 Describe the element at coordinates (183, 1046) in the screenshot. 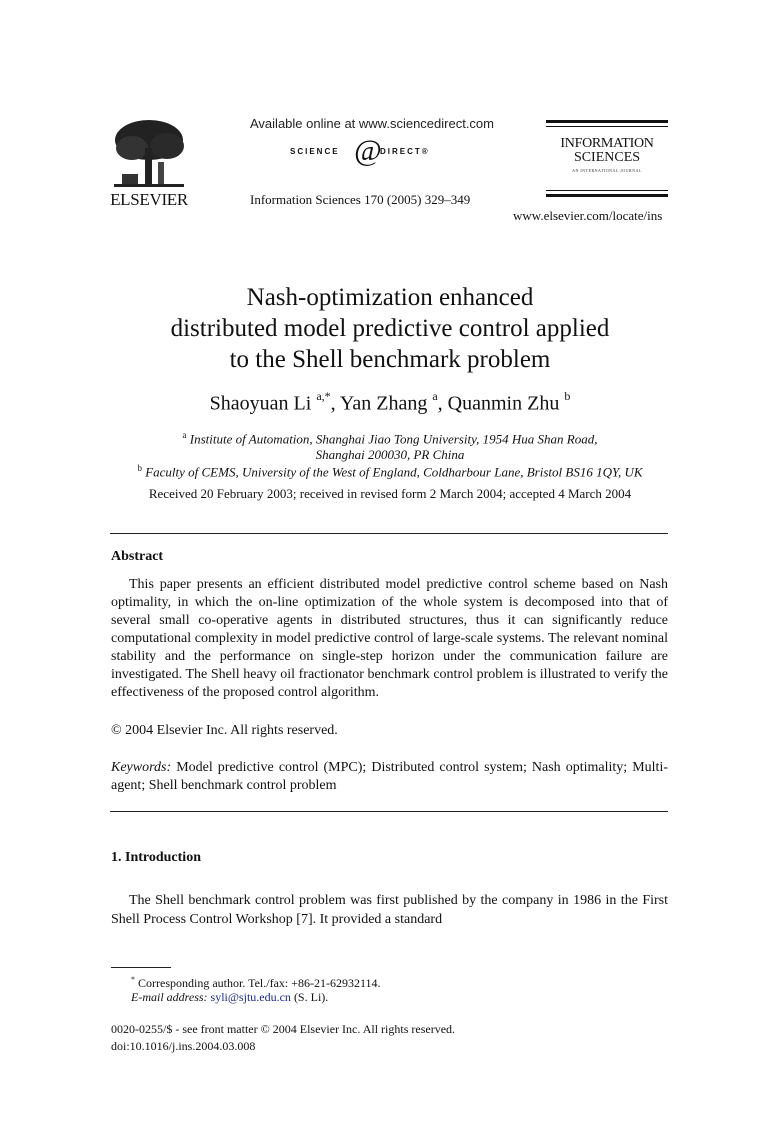

I see `doi: doi:10.1016/j.ins.2004.03.008` at that location.